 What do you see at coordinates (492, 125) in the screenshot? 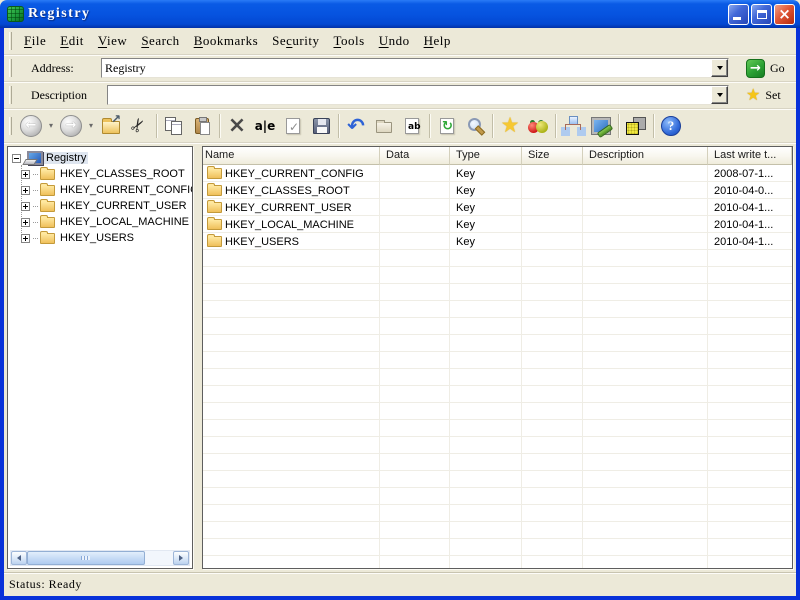
I see `toolbar-separator` at bounding box center [492, 125].